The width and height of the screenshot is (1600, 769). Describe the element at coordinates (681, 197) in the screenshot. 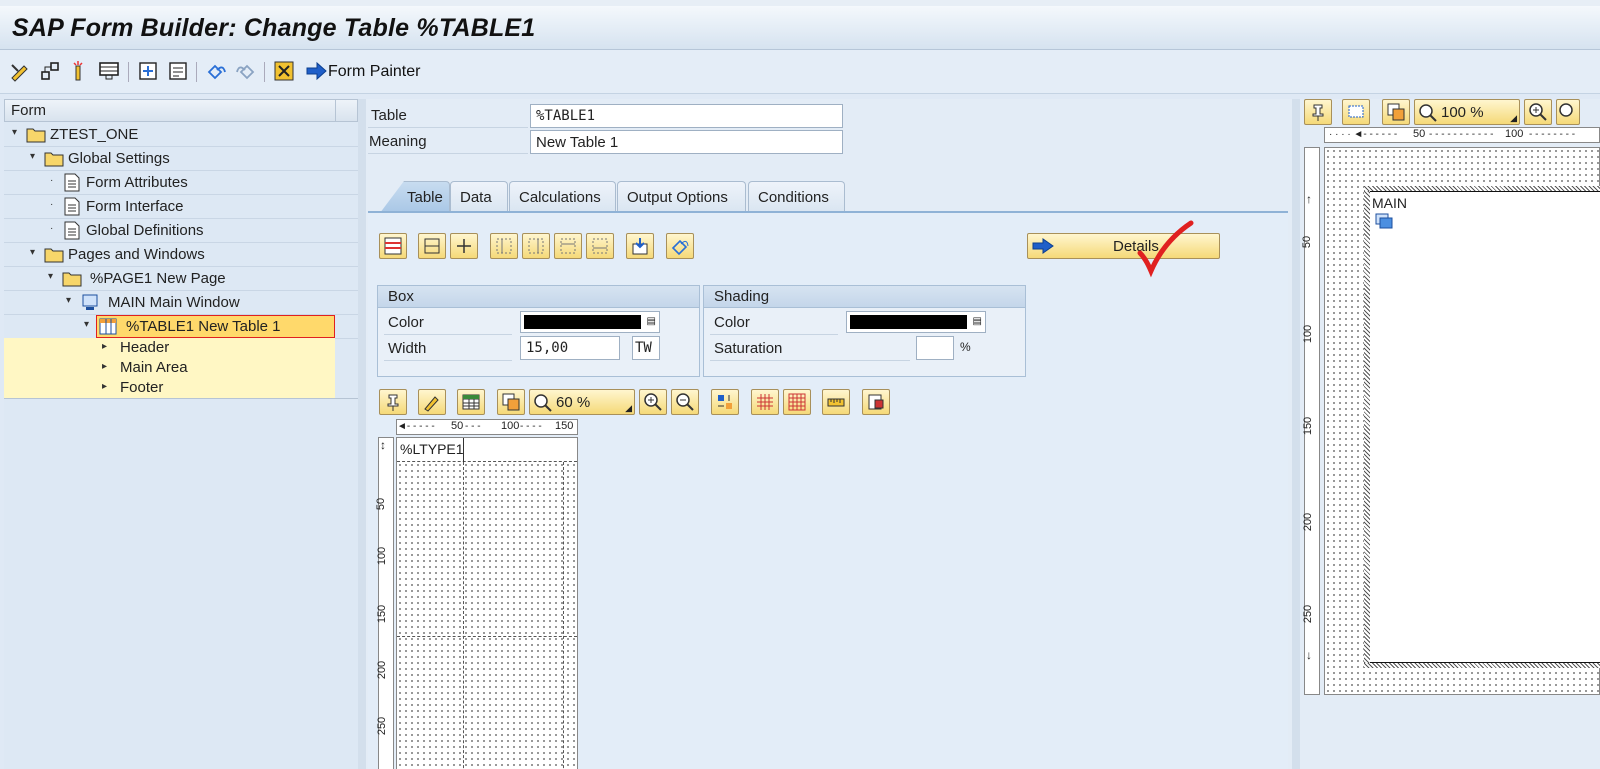

I see `tab-output-options: Output Options` at that location.